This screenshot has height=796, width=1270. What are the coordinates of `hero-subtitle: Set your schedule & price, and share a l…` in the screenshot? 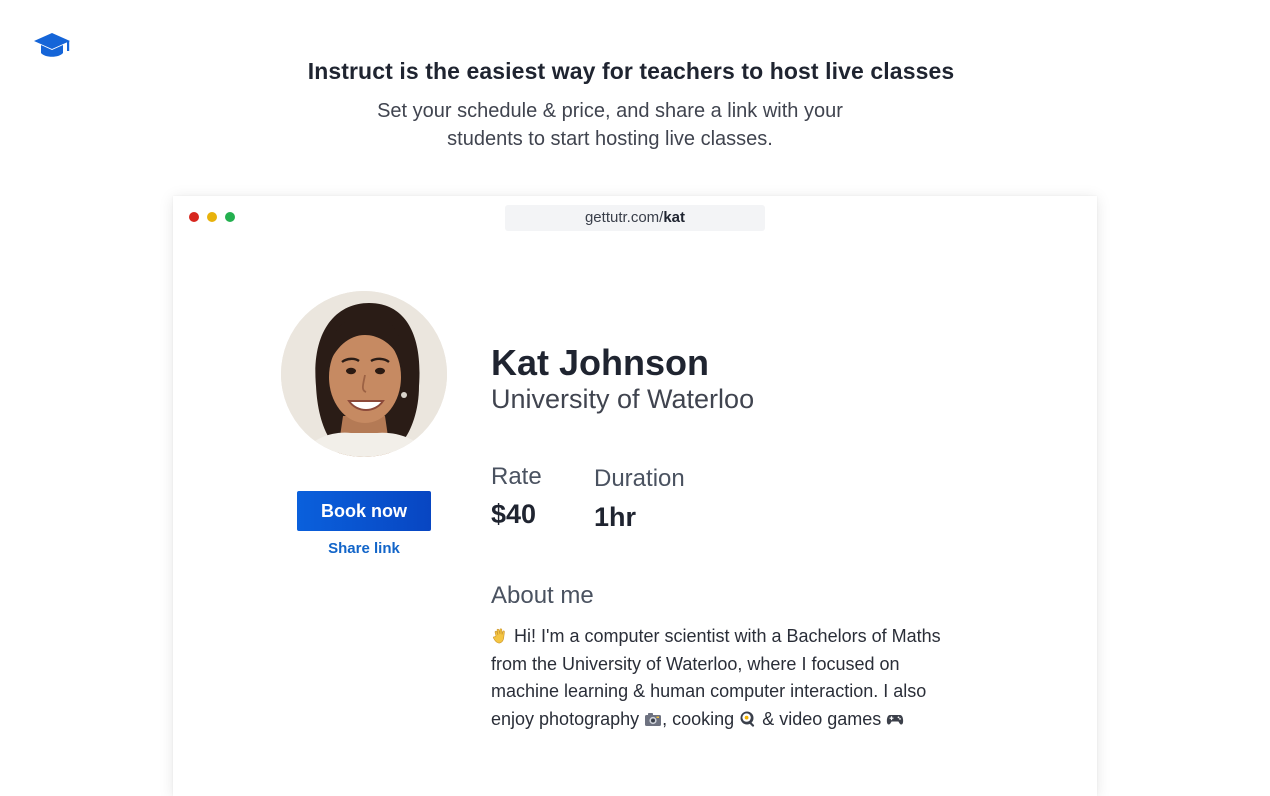 It's located at (610, 125).